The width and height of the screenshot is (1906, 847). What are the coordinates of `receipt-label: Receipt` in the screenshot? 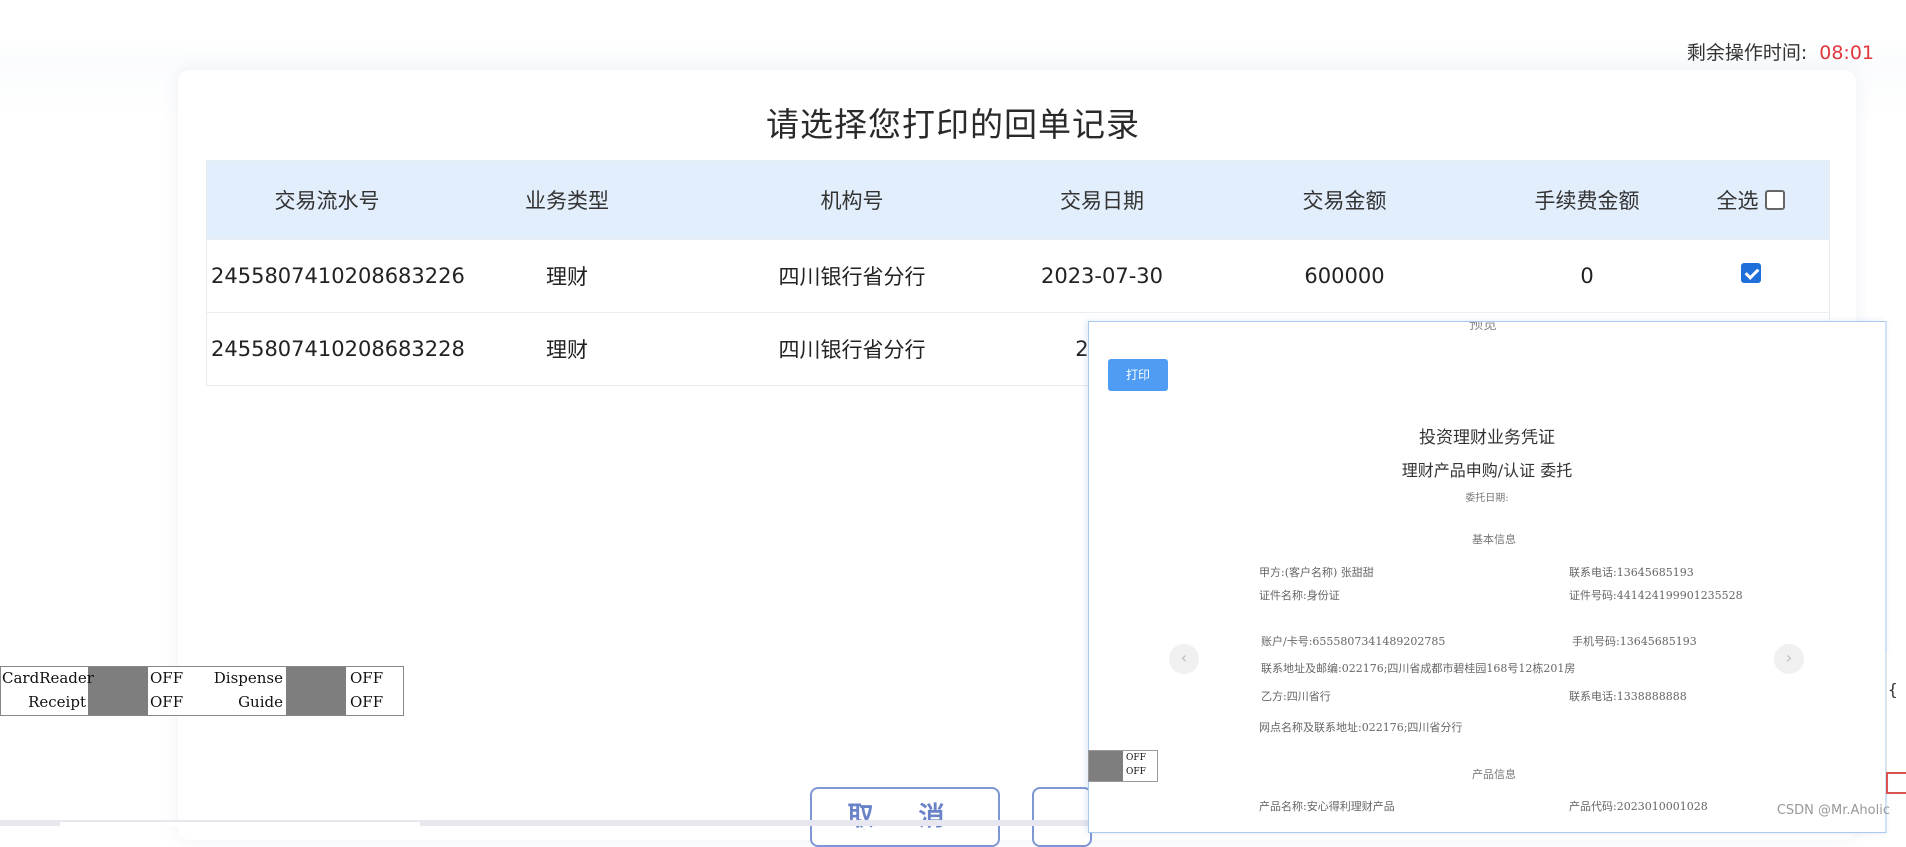 It's located at (57, 702).